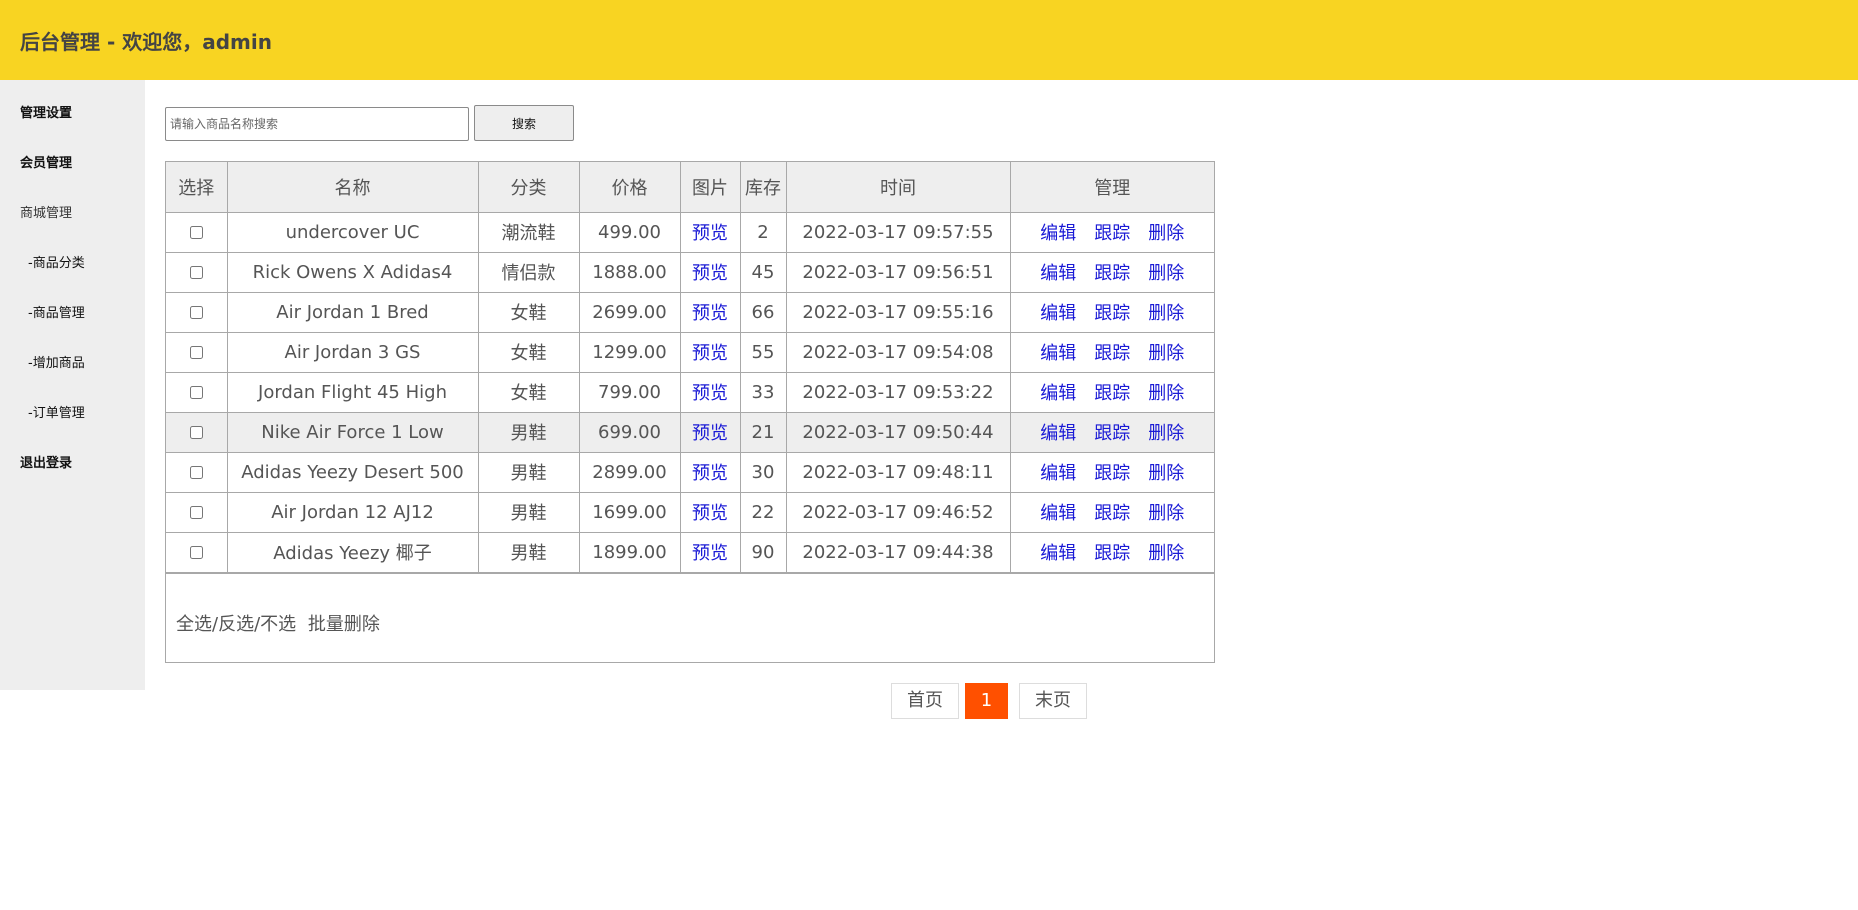 The image size is (1858, 910). What do you see at coordinates (528, 232) in the screenshot?
I see `product-category: 潮流鞋` at bounding box center [528, 232].